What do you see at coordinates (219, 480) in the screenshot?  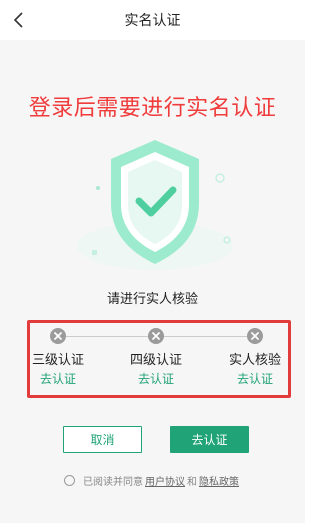 I see `privacy-policy-link: 隐私政策` at bounding box center [219, 480].